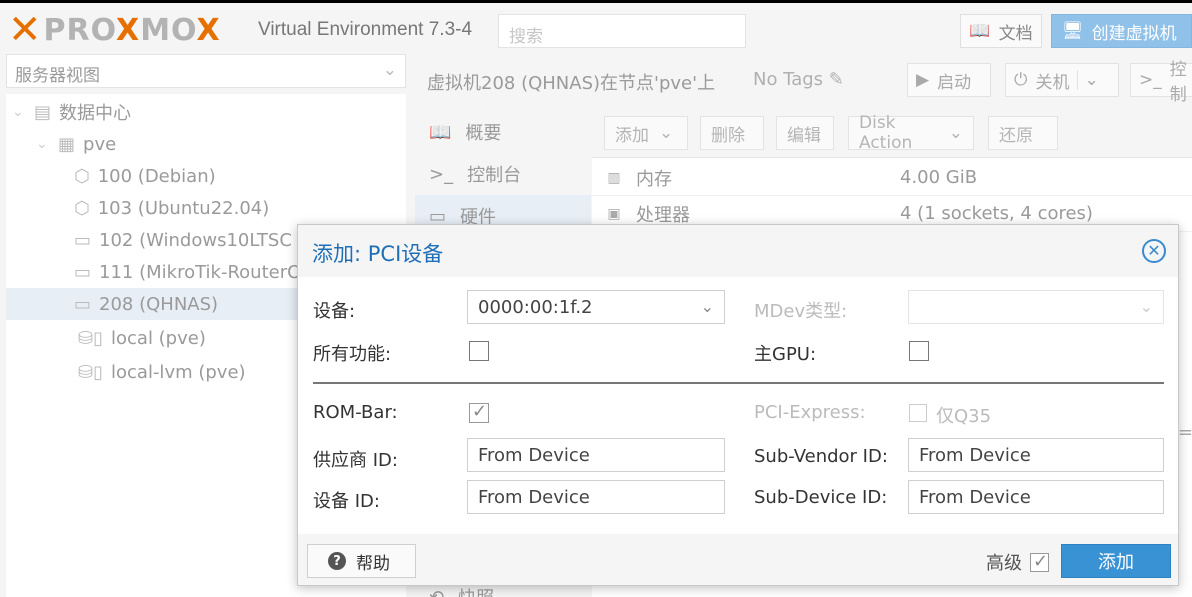 The height and width of the screenshot is (597, 1192). Describe the element at coordinates (206, 71) in the screenshot. I see `view-selector: 服务器视图 ⌄` at that location.